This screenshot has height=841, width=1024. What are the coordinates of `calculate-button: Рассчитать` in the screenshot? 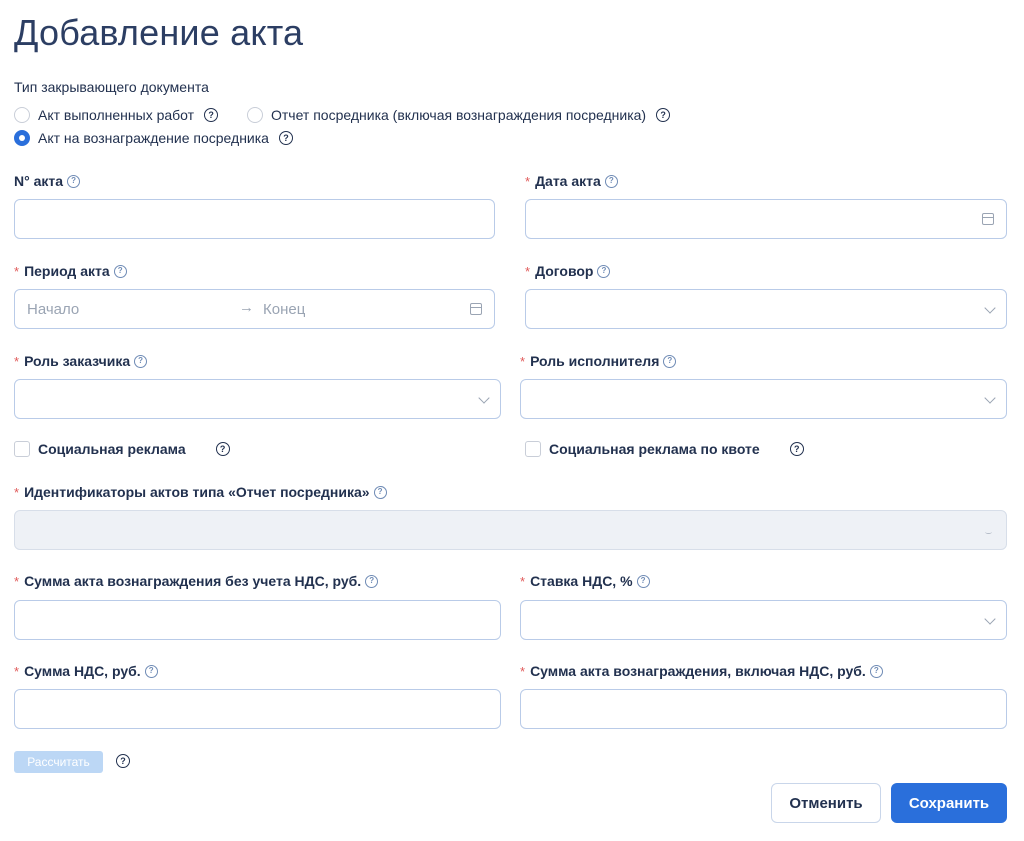 It's located at (58, 762).